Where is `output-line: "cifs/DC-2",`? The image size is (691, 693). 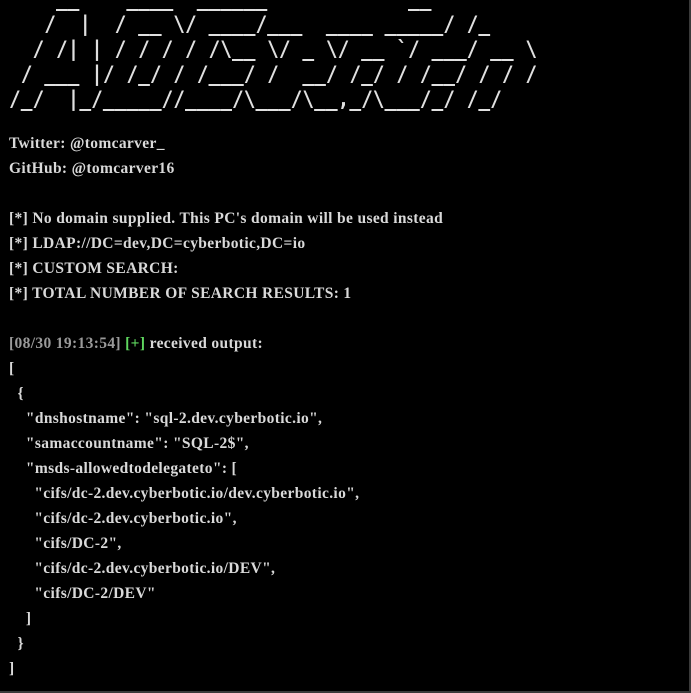
output-line: "cifs/DC-2", is located at coordinates (65, 543).